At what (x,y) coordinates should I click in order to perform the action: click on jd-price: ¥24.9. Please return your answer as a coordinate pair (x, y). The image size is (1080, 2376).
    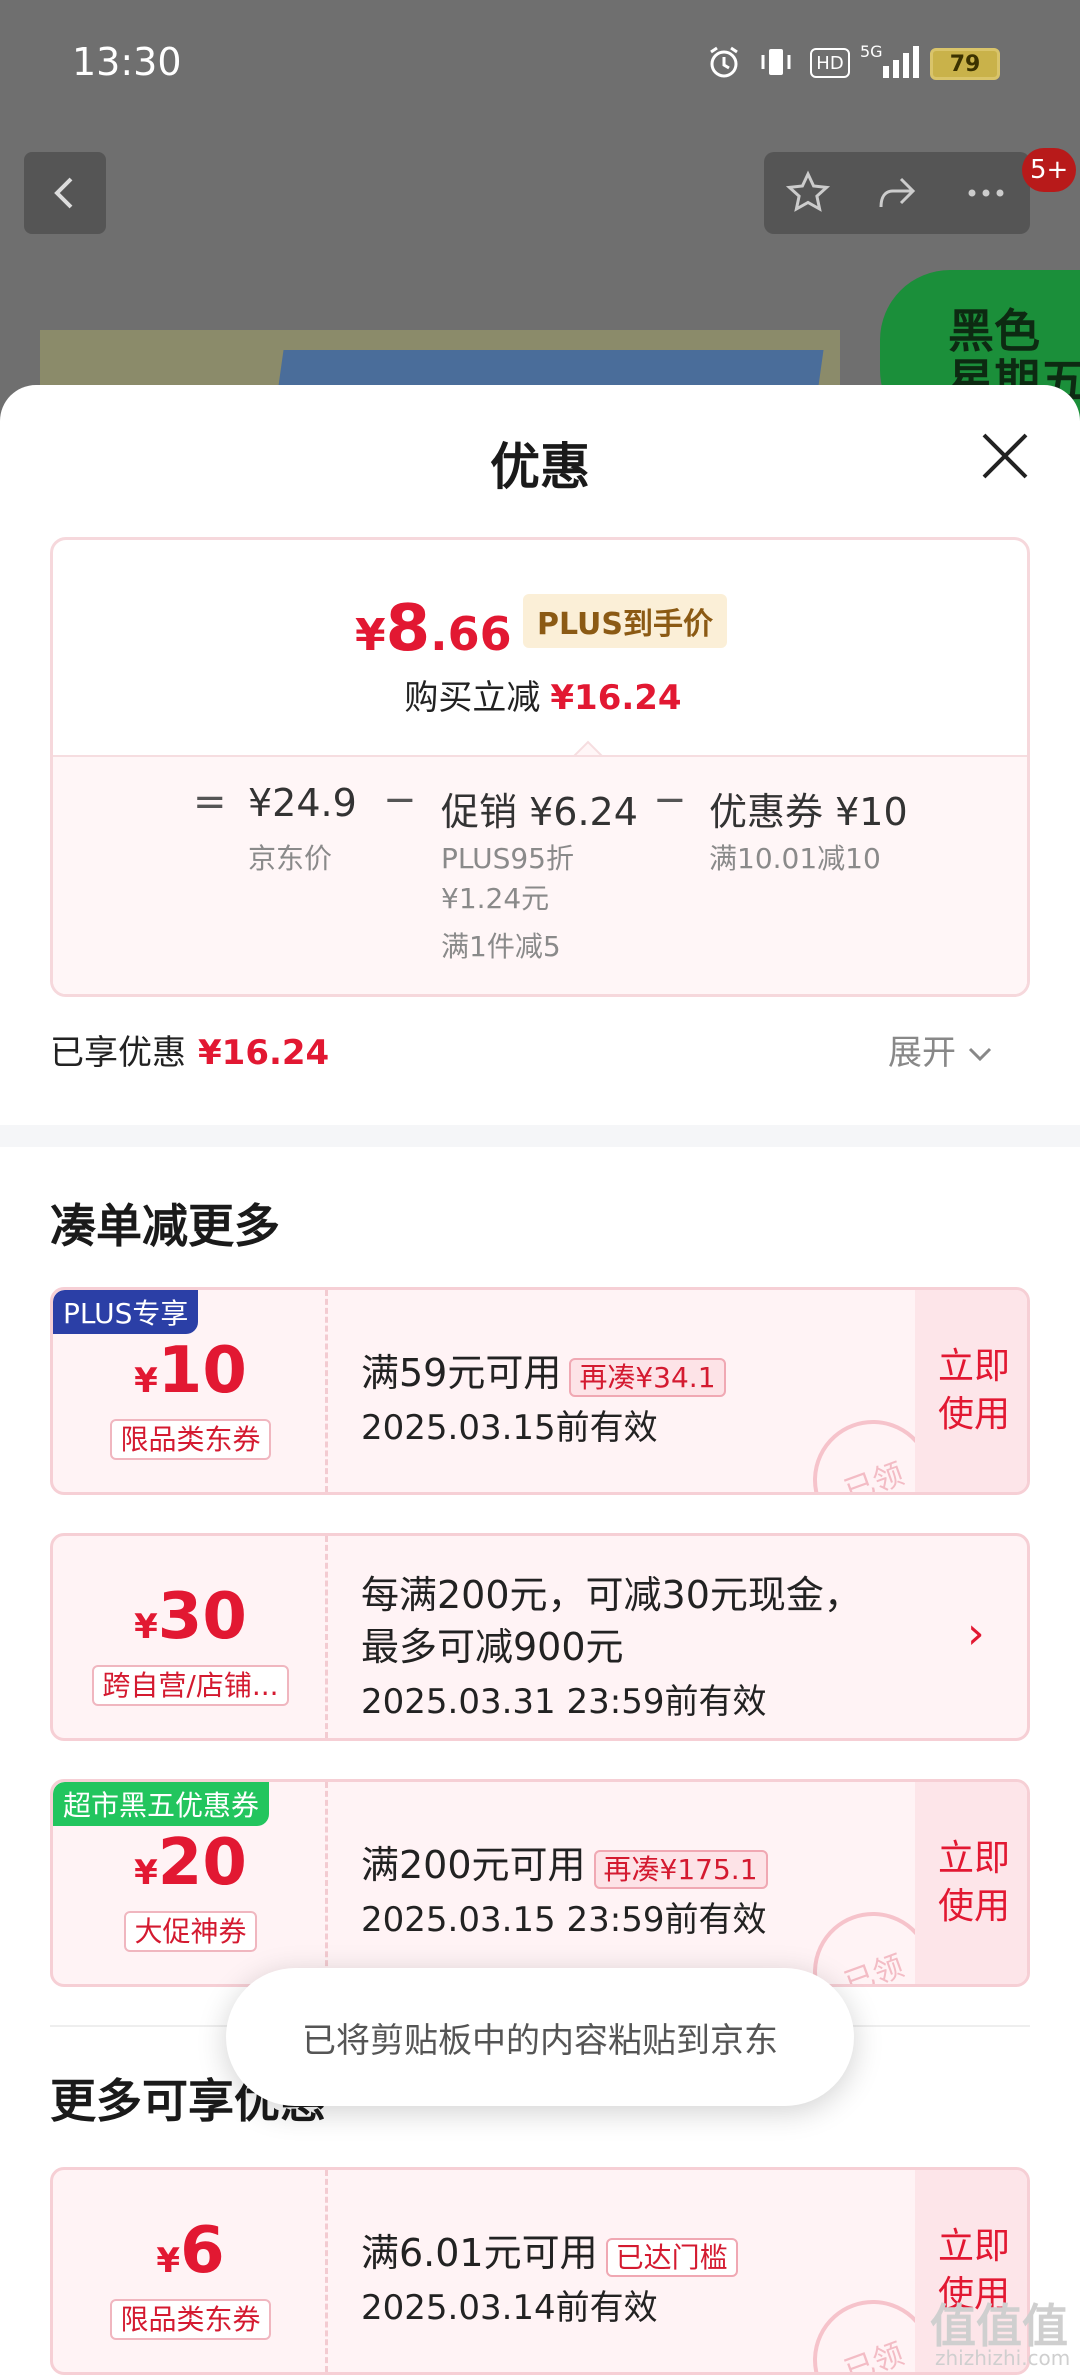
    Looking at the image, I should click on (302, 803).